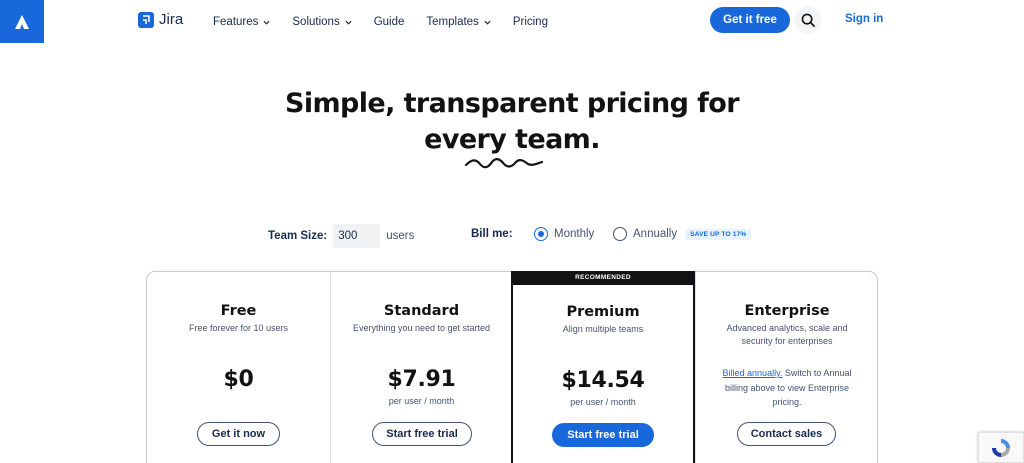  I want to click on billing-monthly-option: Monthly, so click(564, 234).